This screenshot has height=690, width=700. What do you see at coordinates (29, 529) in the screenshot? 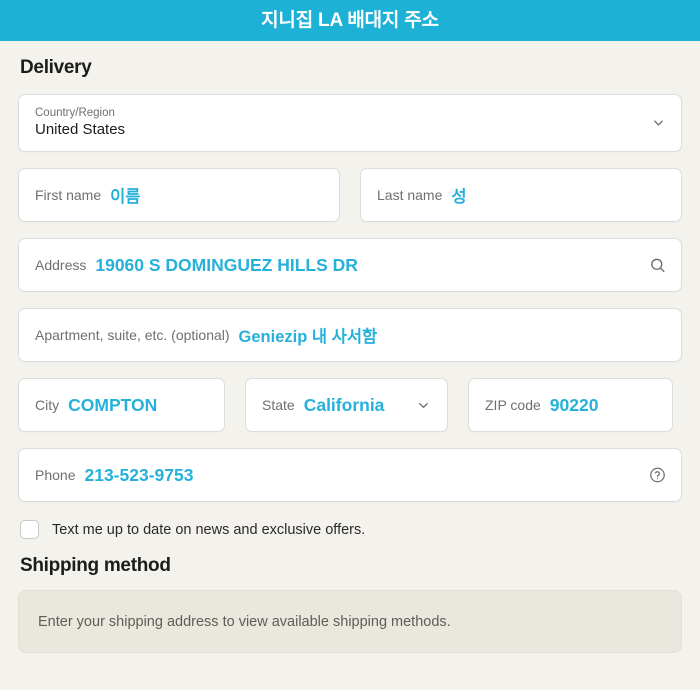
I see `marketing-optin-checkbox` at bounding box center [29, 529].